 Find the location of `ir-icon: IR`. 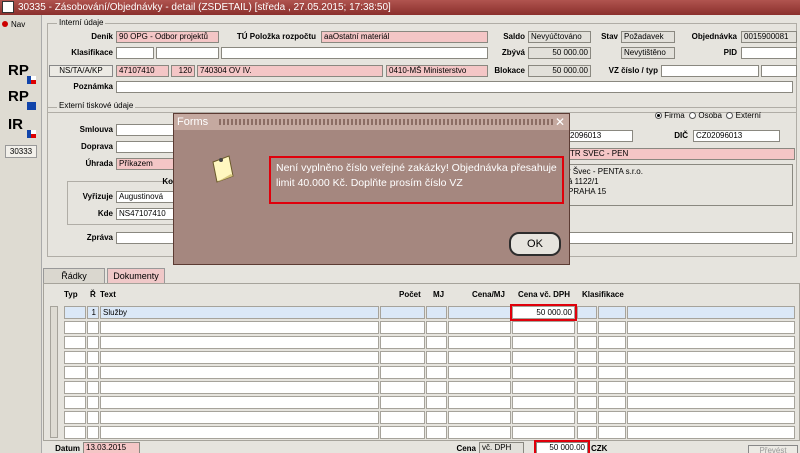

ir-icon: IR is located at coordinates (22, 127).